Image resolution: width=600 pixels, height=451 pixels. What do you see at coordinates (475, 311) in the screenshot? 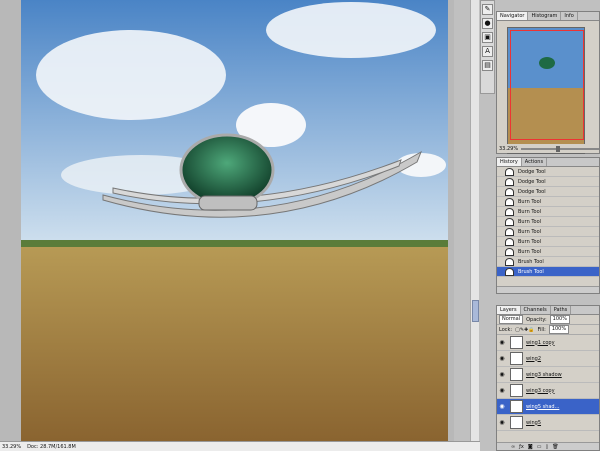
I see `scroll-thumb` at bounding box center [475, 311].